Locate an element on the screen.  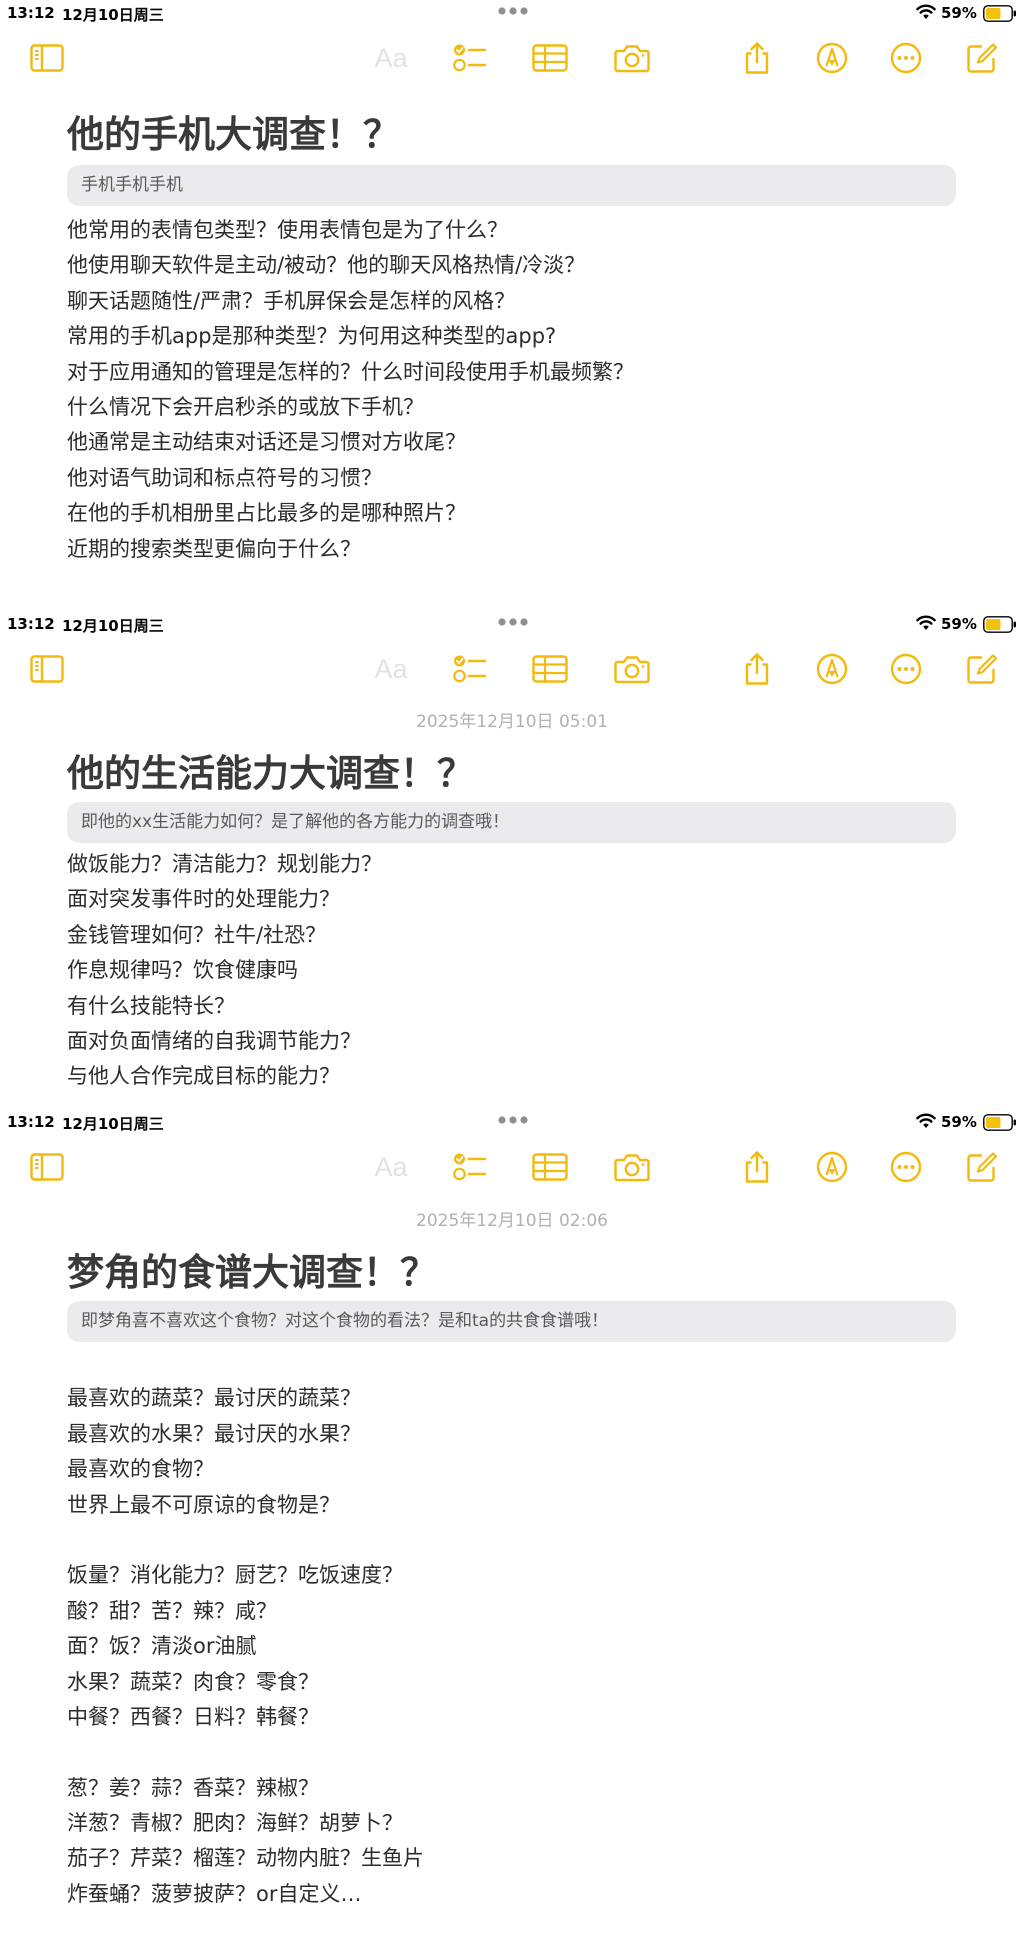
note-line: 他对语气助词和标点符号的习惯？ is located at coordinates (224, 477).